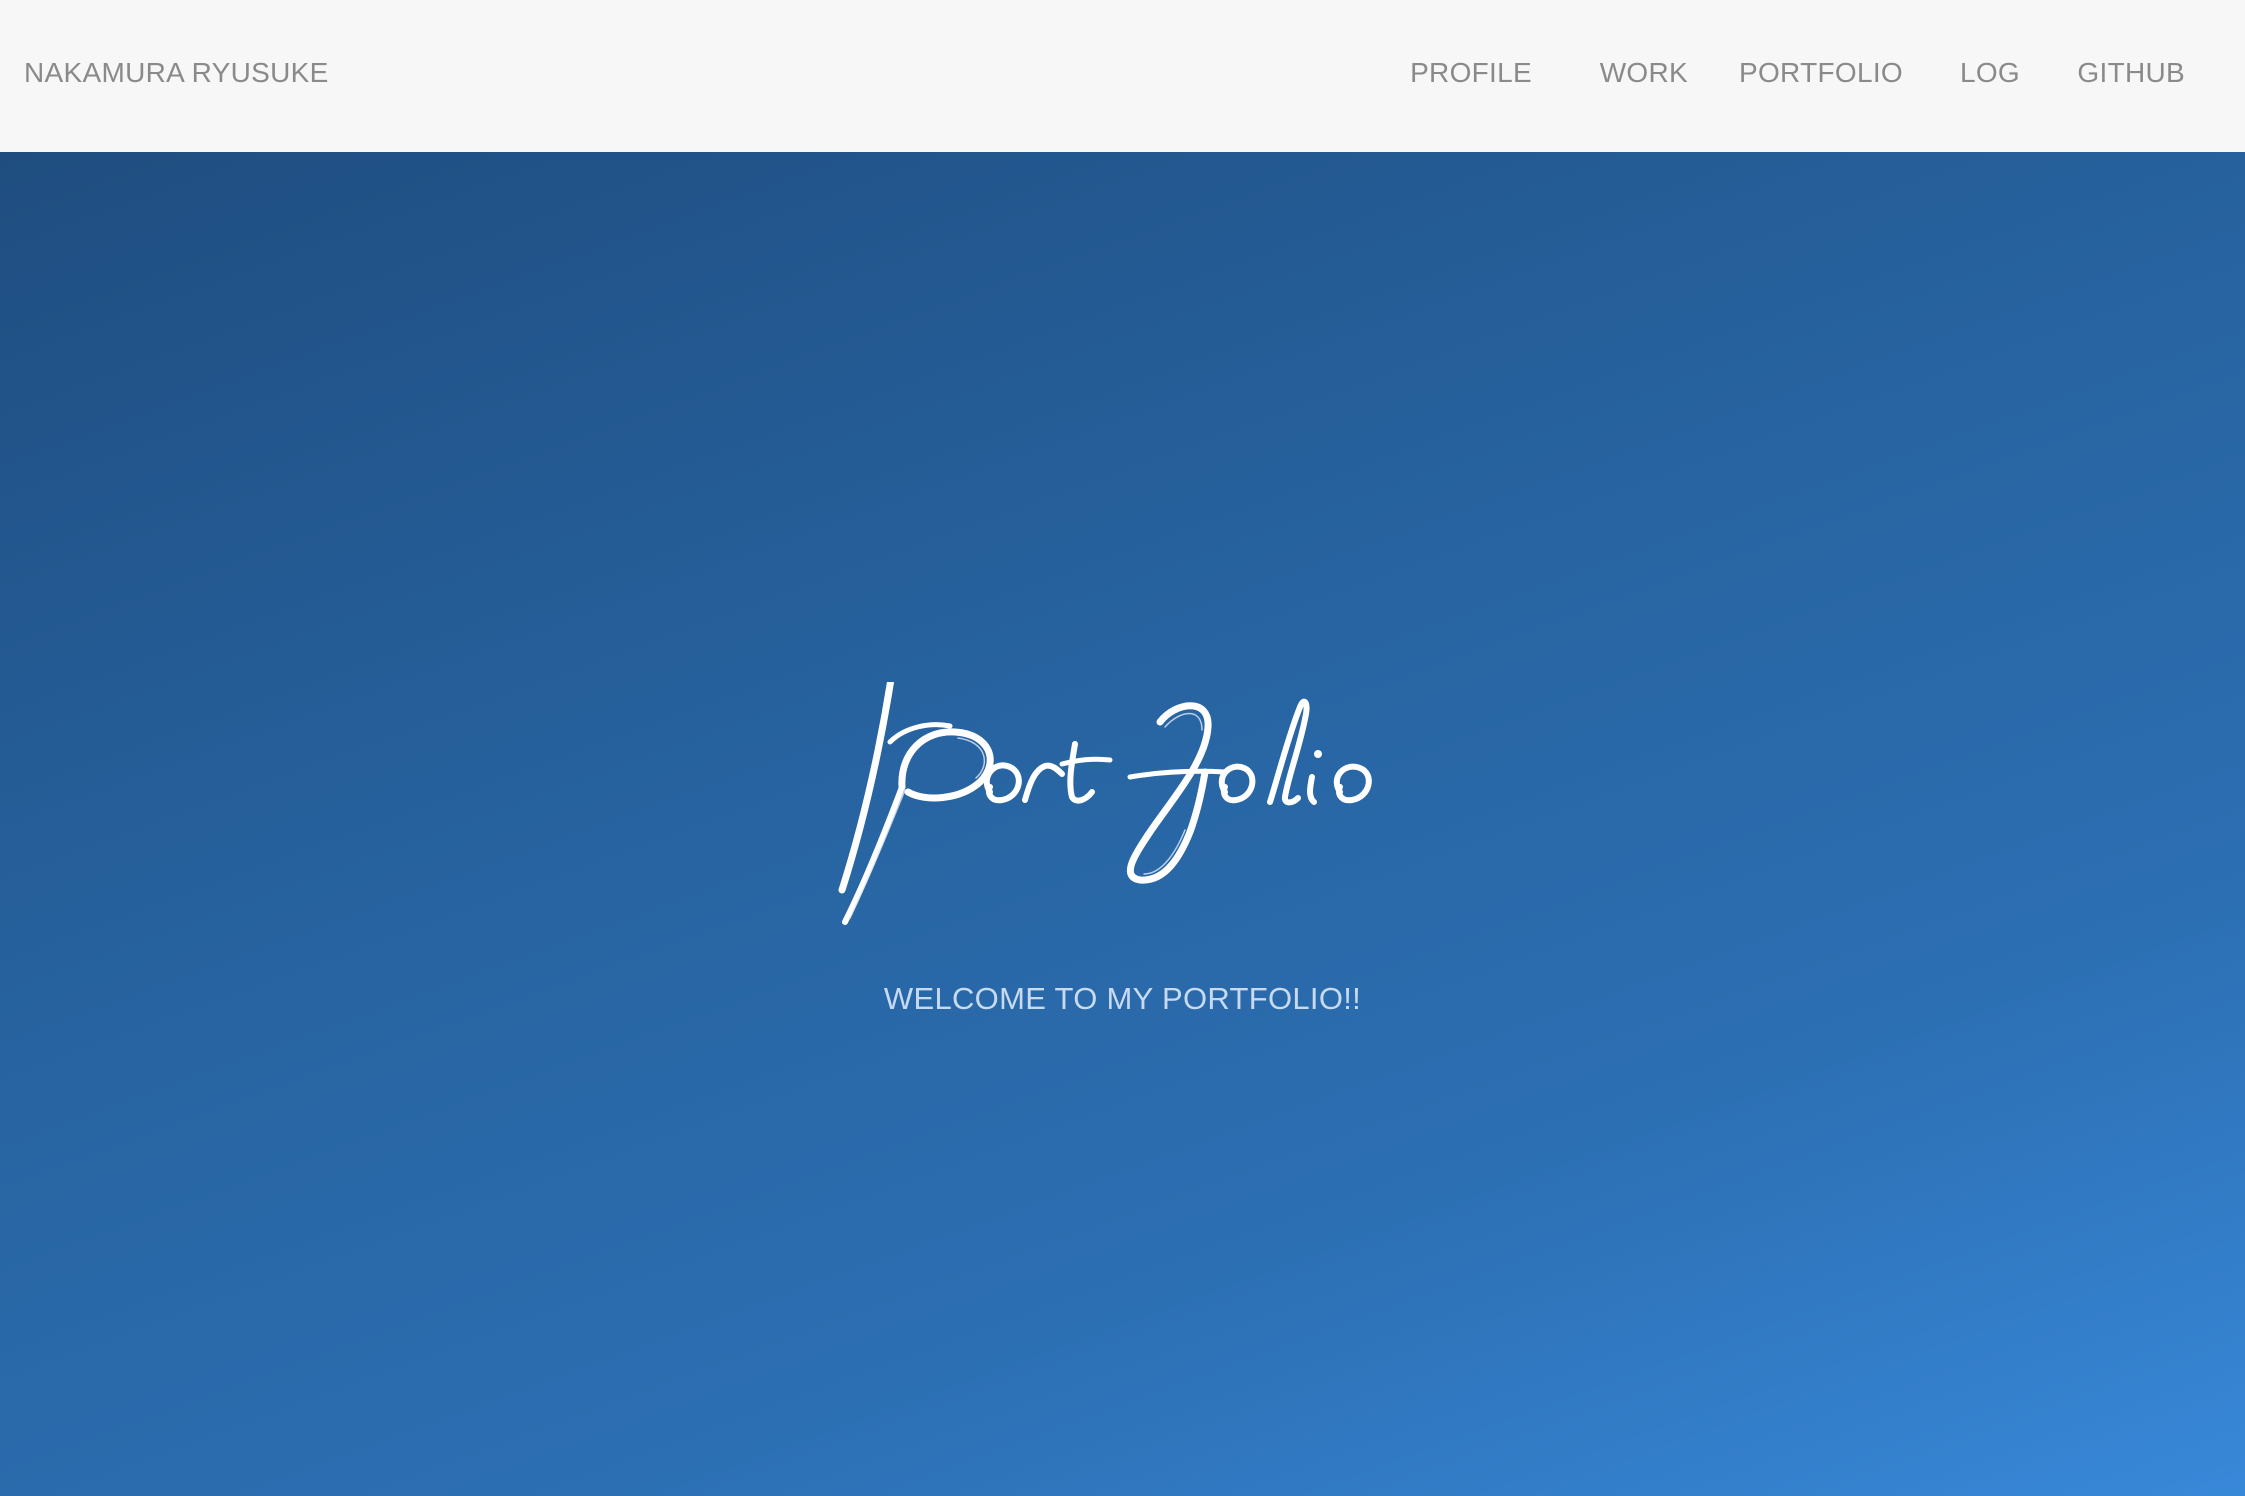  Describe the element at coordinates (1990, 73) in the screenshot. I see `nav-item-log: LOG` at that location.